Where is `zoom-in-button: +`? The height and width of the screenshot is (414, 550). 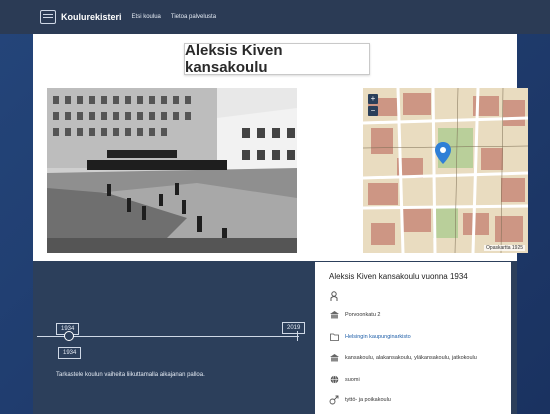
zoom-in-button: + is located at coordinates (373, 99).